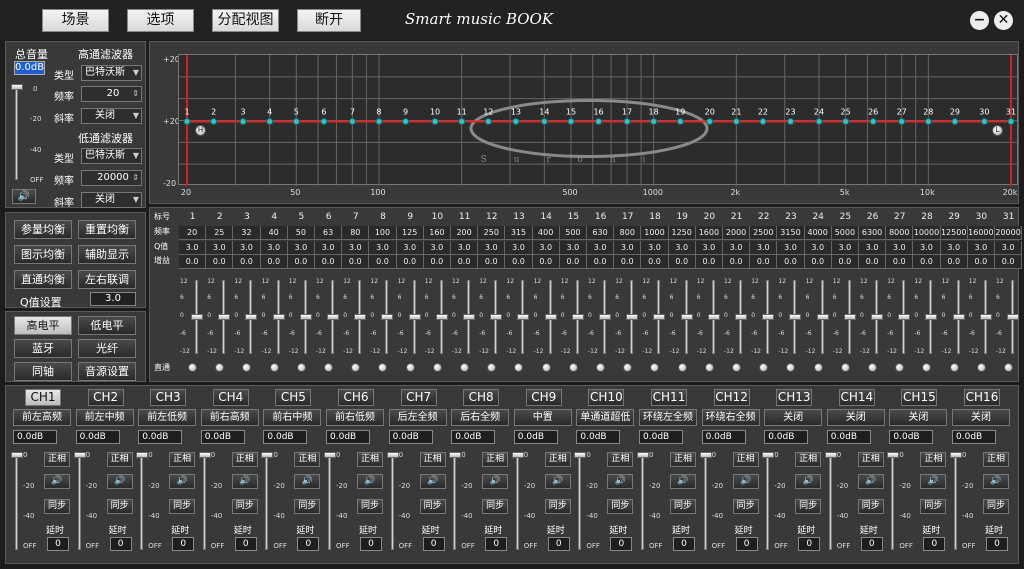 The width and height of the screenshot is (1024, 569). I want to click on channel-assign-select: 前右高频, so click(229, 417).